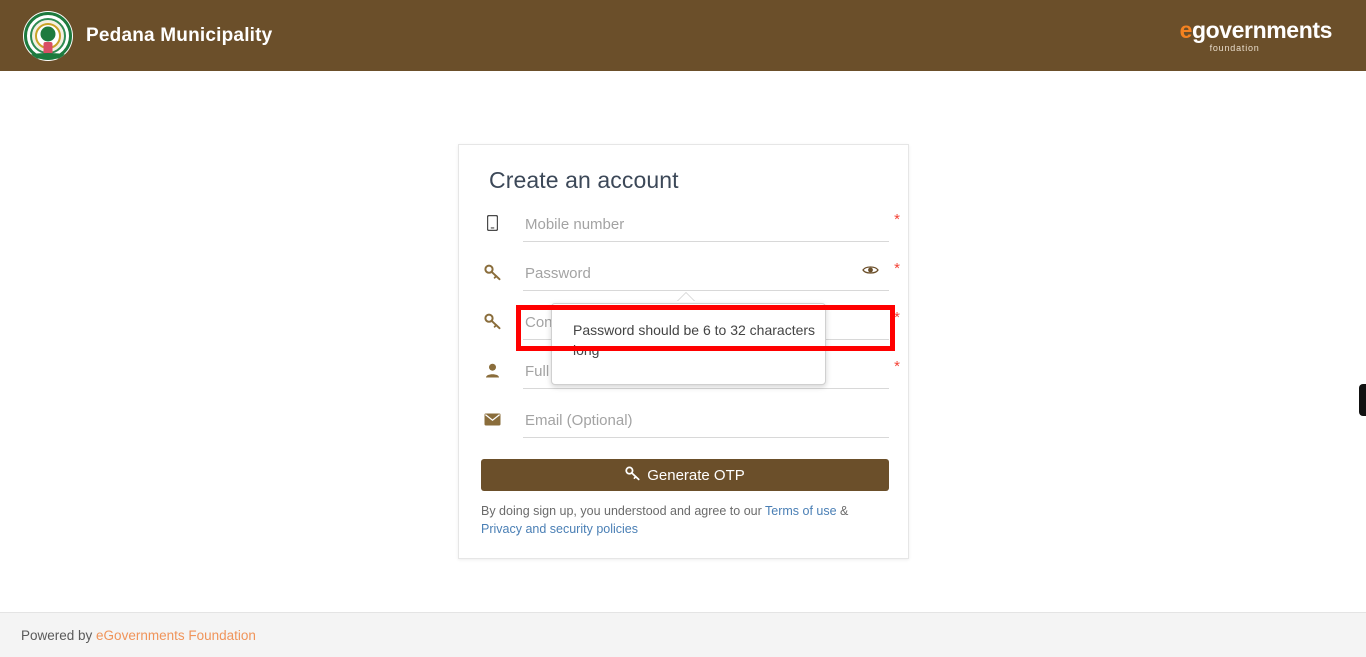 The width and height of the screenshot is (1366, 657). Describe the element at coordinates (59, 635) in the screenshot. I see `footer-lead-text: Powered by` at that location.